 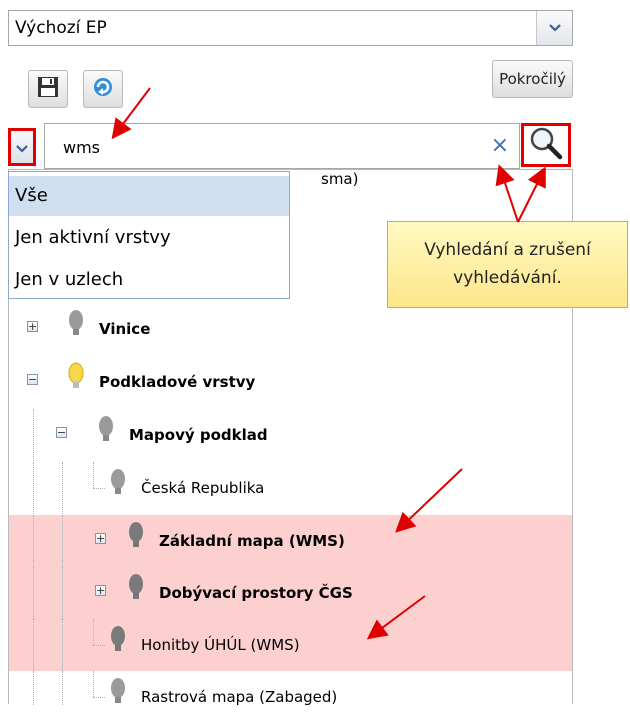 What do you see at coordinates (396, 617) in the screenshot?
I see `arrow-to-honitby` at bounding box center [396, 617].